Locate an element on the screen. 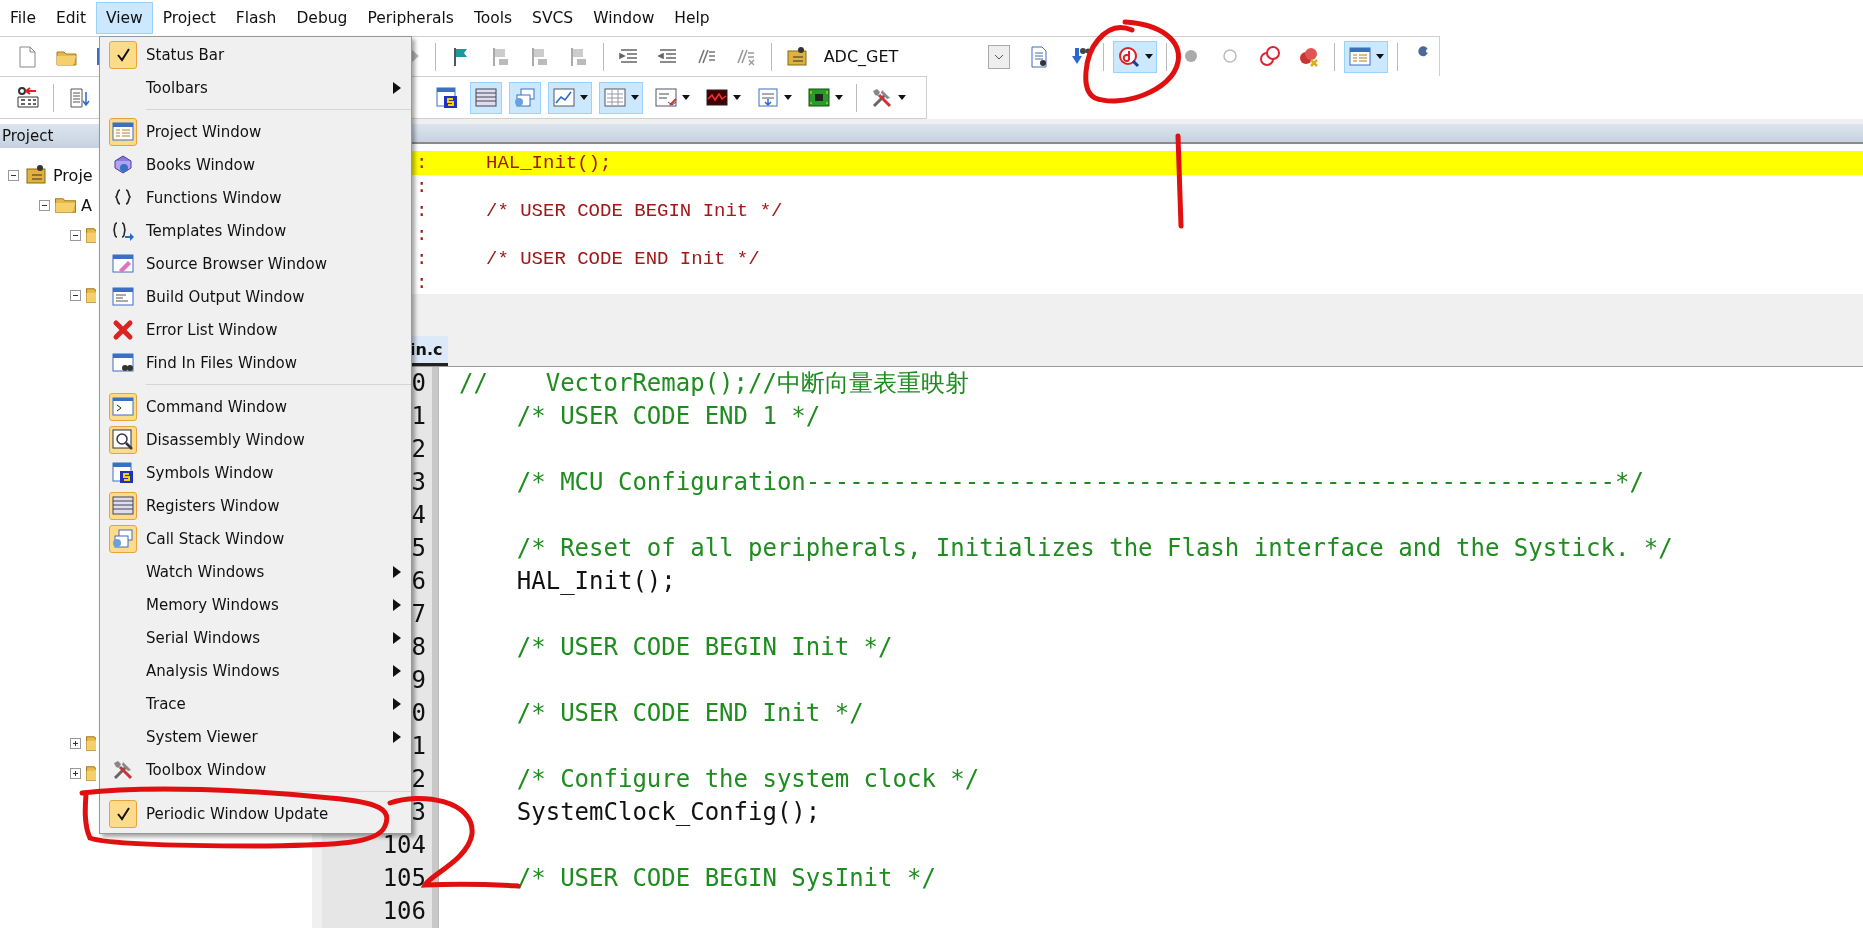 This screenshot has height=928, width=1863. target-options-icon is located at coordinates (796, 56).